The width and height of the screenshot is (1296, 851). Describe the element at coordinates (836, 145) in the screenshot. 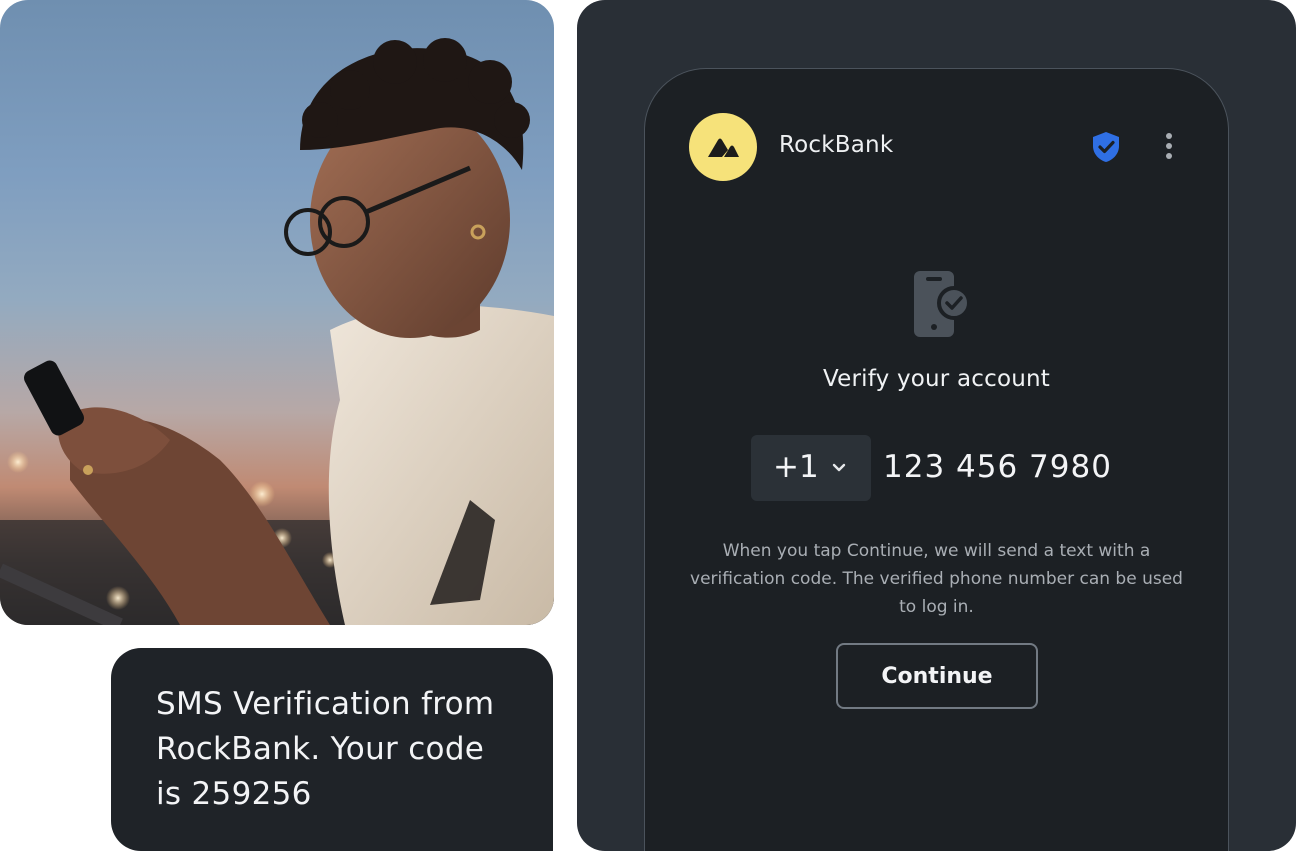

I see `app-name: RockBank` at that location.